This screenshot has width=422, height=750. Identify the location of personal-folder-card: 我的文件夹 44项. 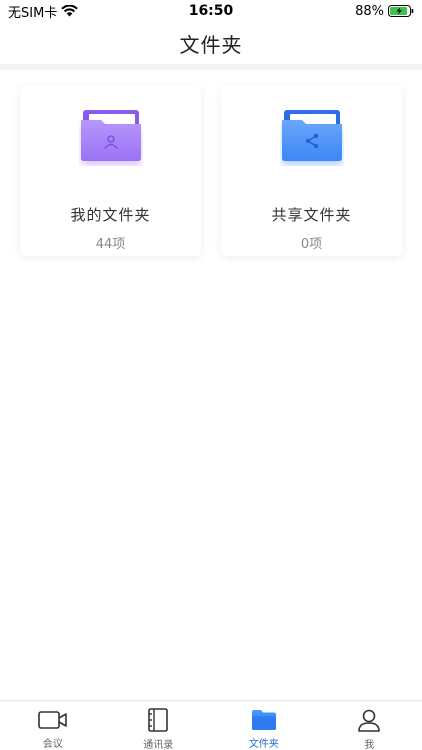
(110, 171).